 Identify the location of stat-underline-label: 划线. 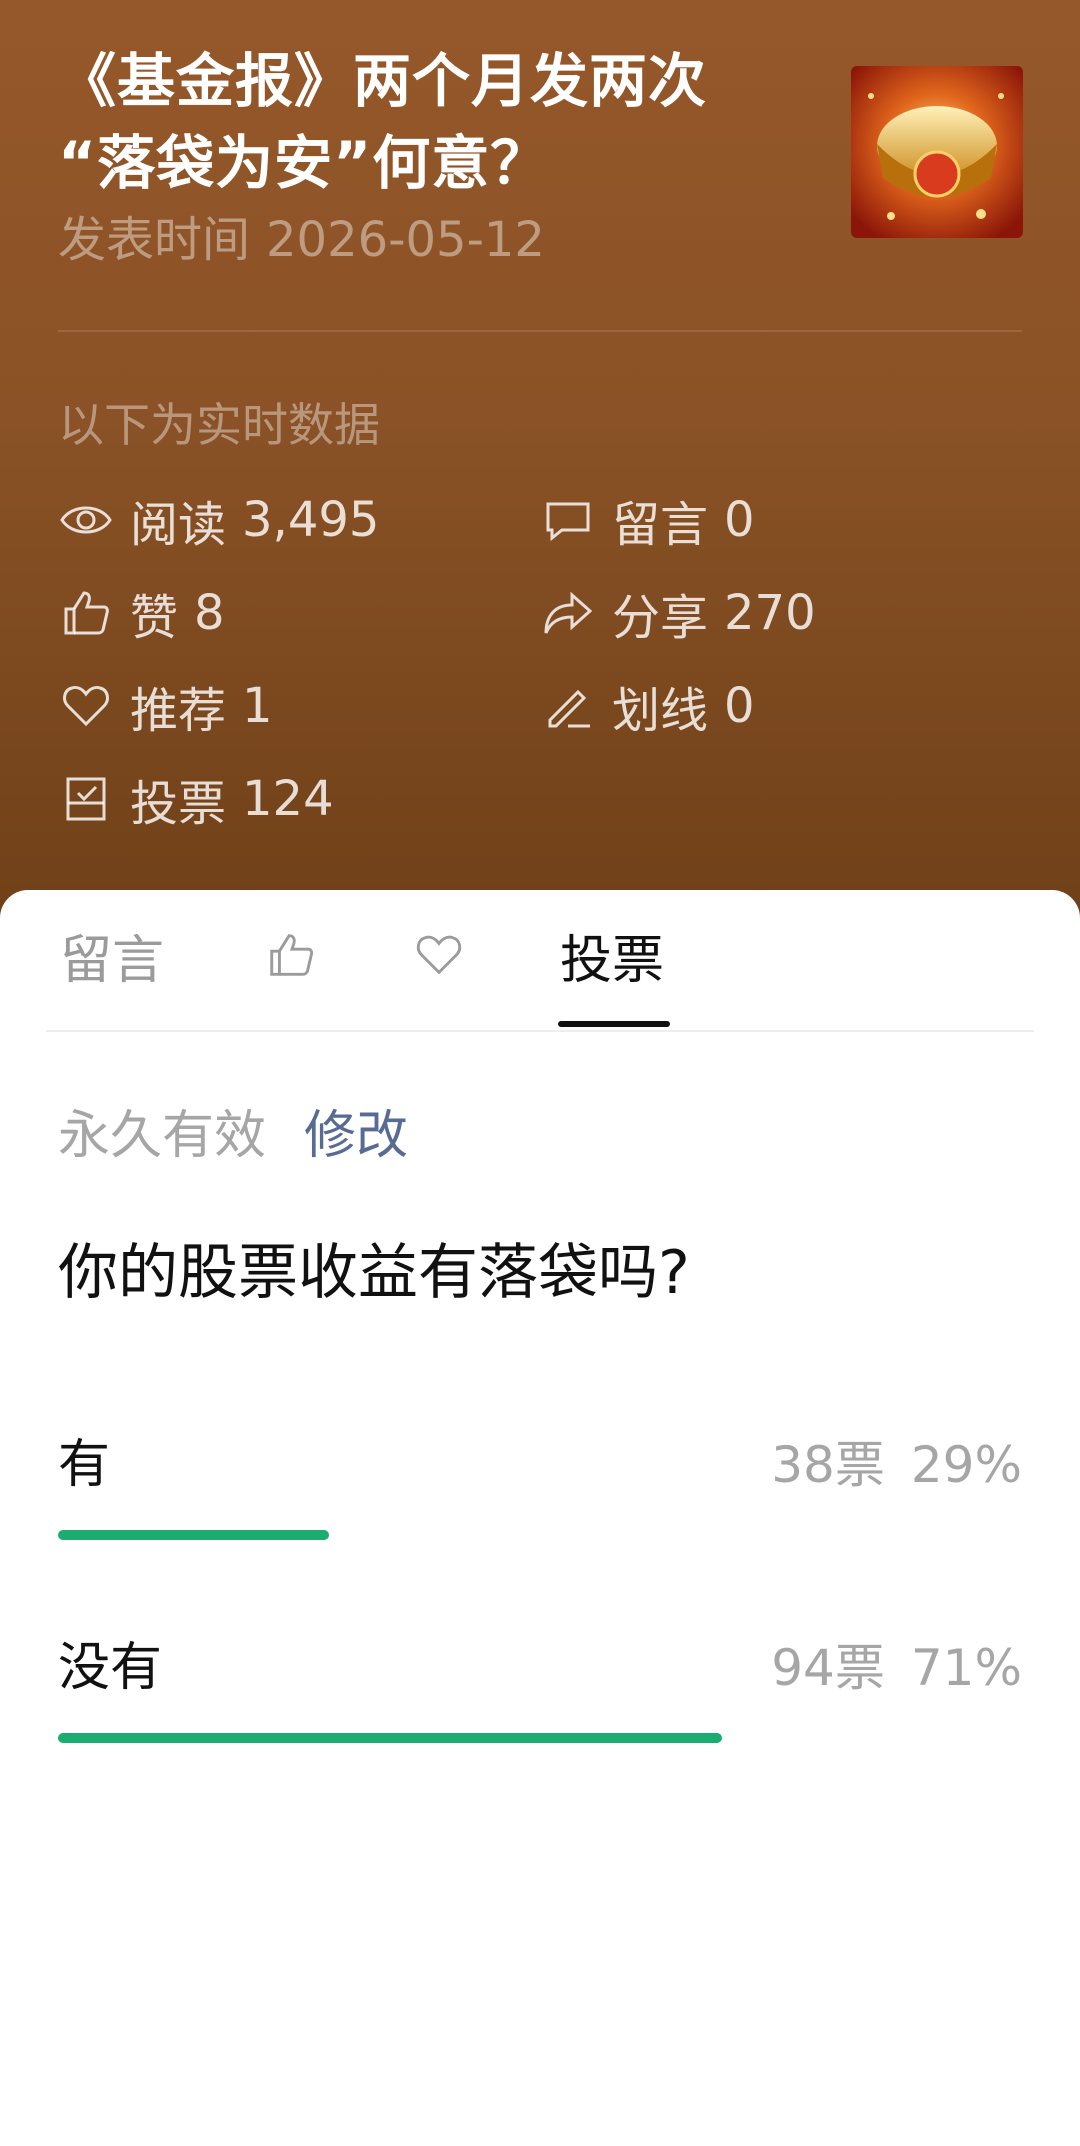
(660, 711).